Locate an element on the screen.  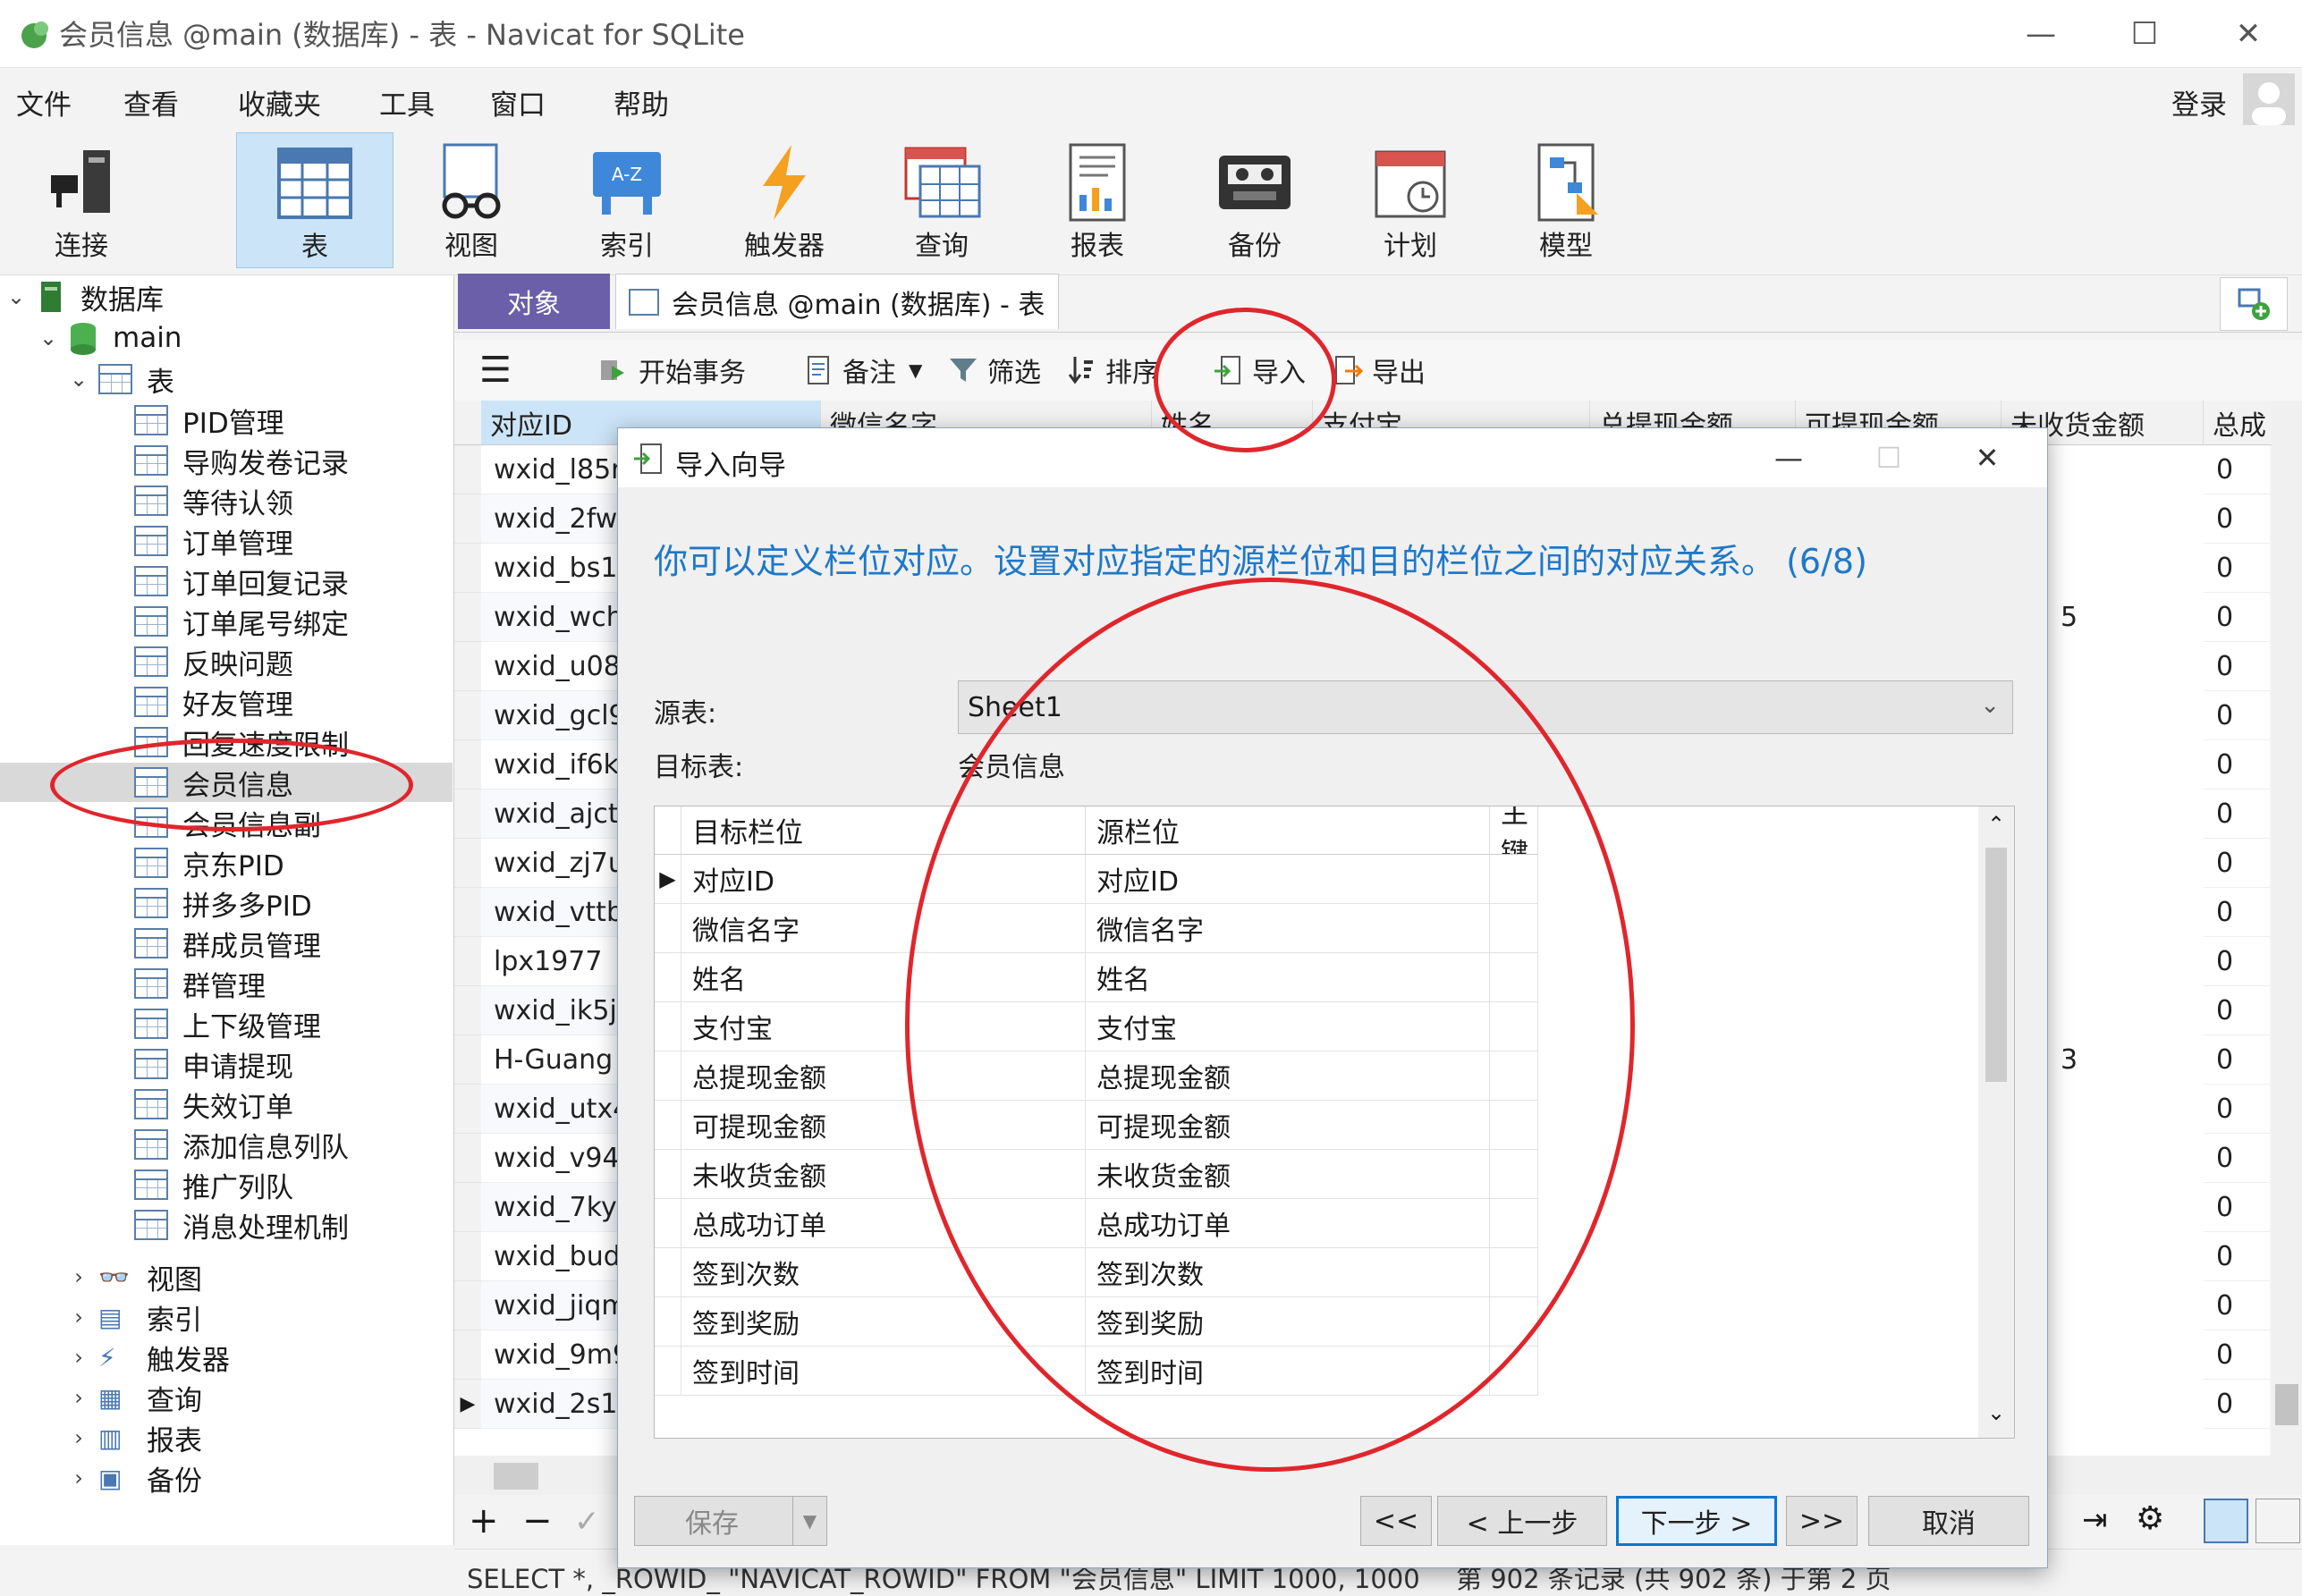
tool-trigger: 触发器 is located at coordinates (784, 200).